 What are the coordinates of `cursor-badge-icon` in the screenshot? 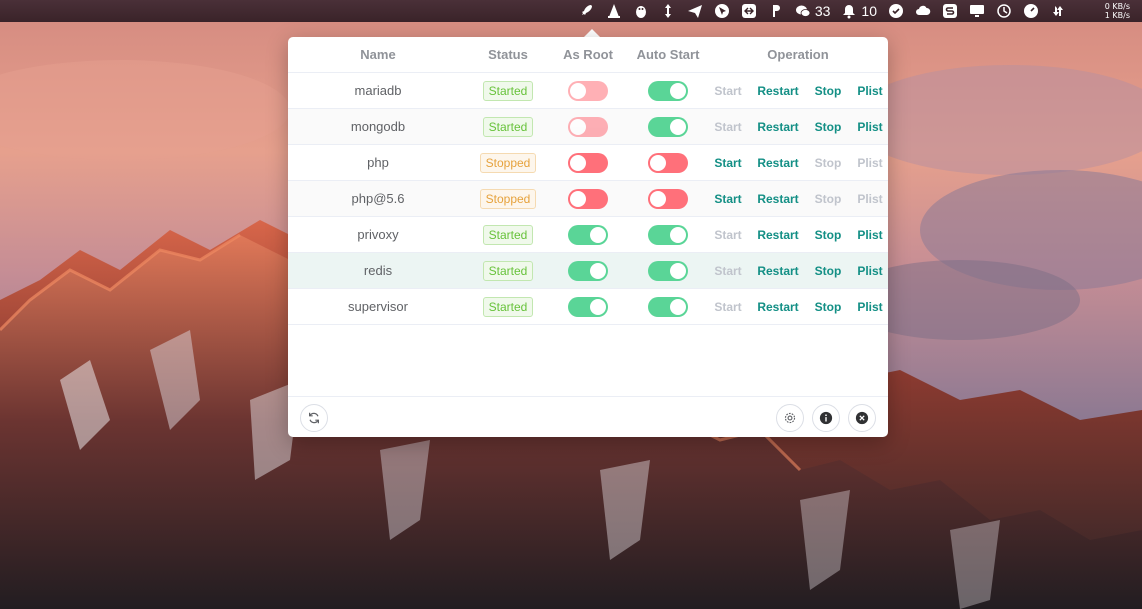 It's located at (722, 11).